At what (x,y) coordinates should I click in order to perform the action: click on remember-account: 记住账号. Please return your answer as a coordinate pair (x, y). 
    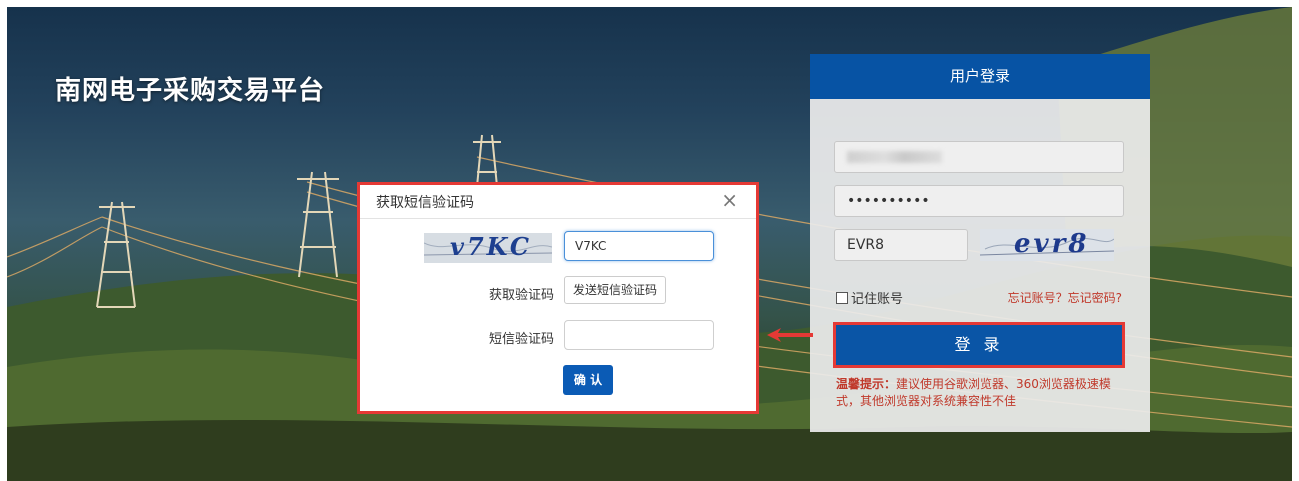
    Looking at the image, I should click on (869, 297).